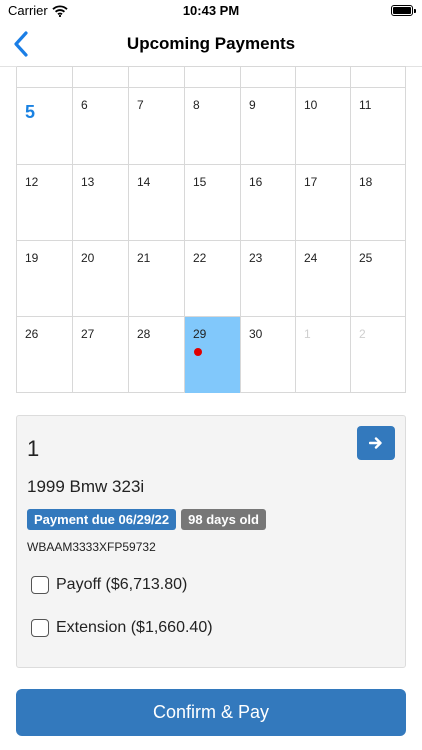  Describe the element at coordinates (223, 519) in the screenshot. I see `days-old-badge: 98 days old` at that location.